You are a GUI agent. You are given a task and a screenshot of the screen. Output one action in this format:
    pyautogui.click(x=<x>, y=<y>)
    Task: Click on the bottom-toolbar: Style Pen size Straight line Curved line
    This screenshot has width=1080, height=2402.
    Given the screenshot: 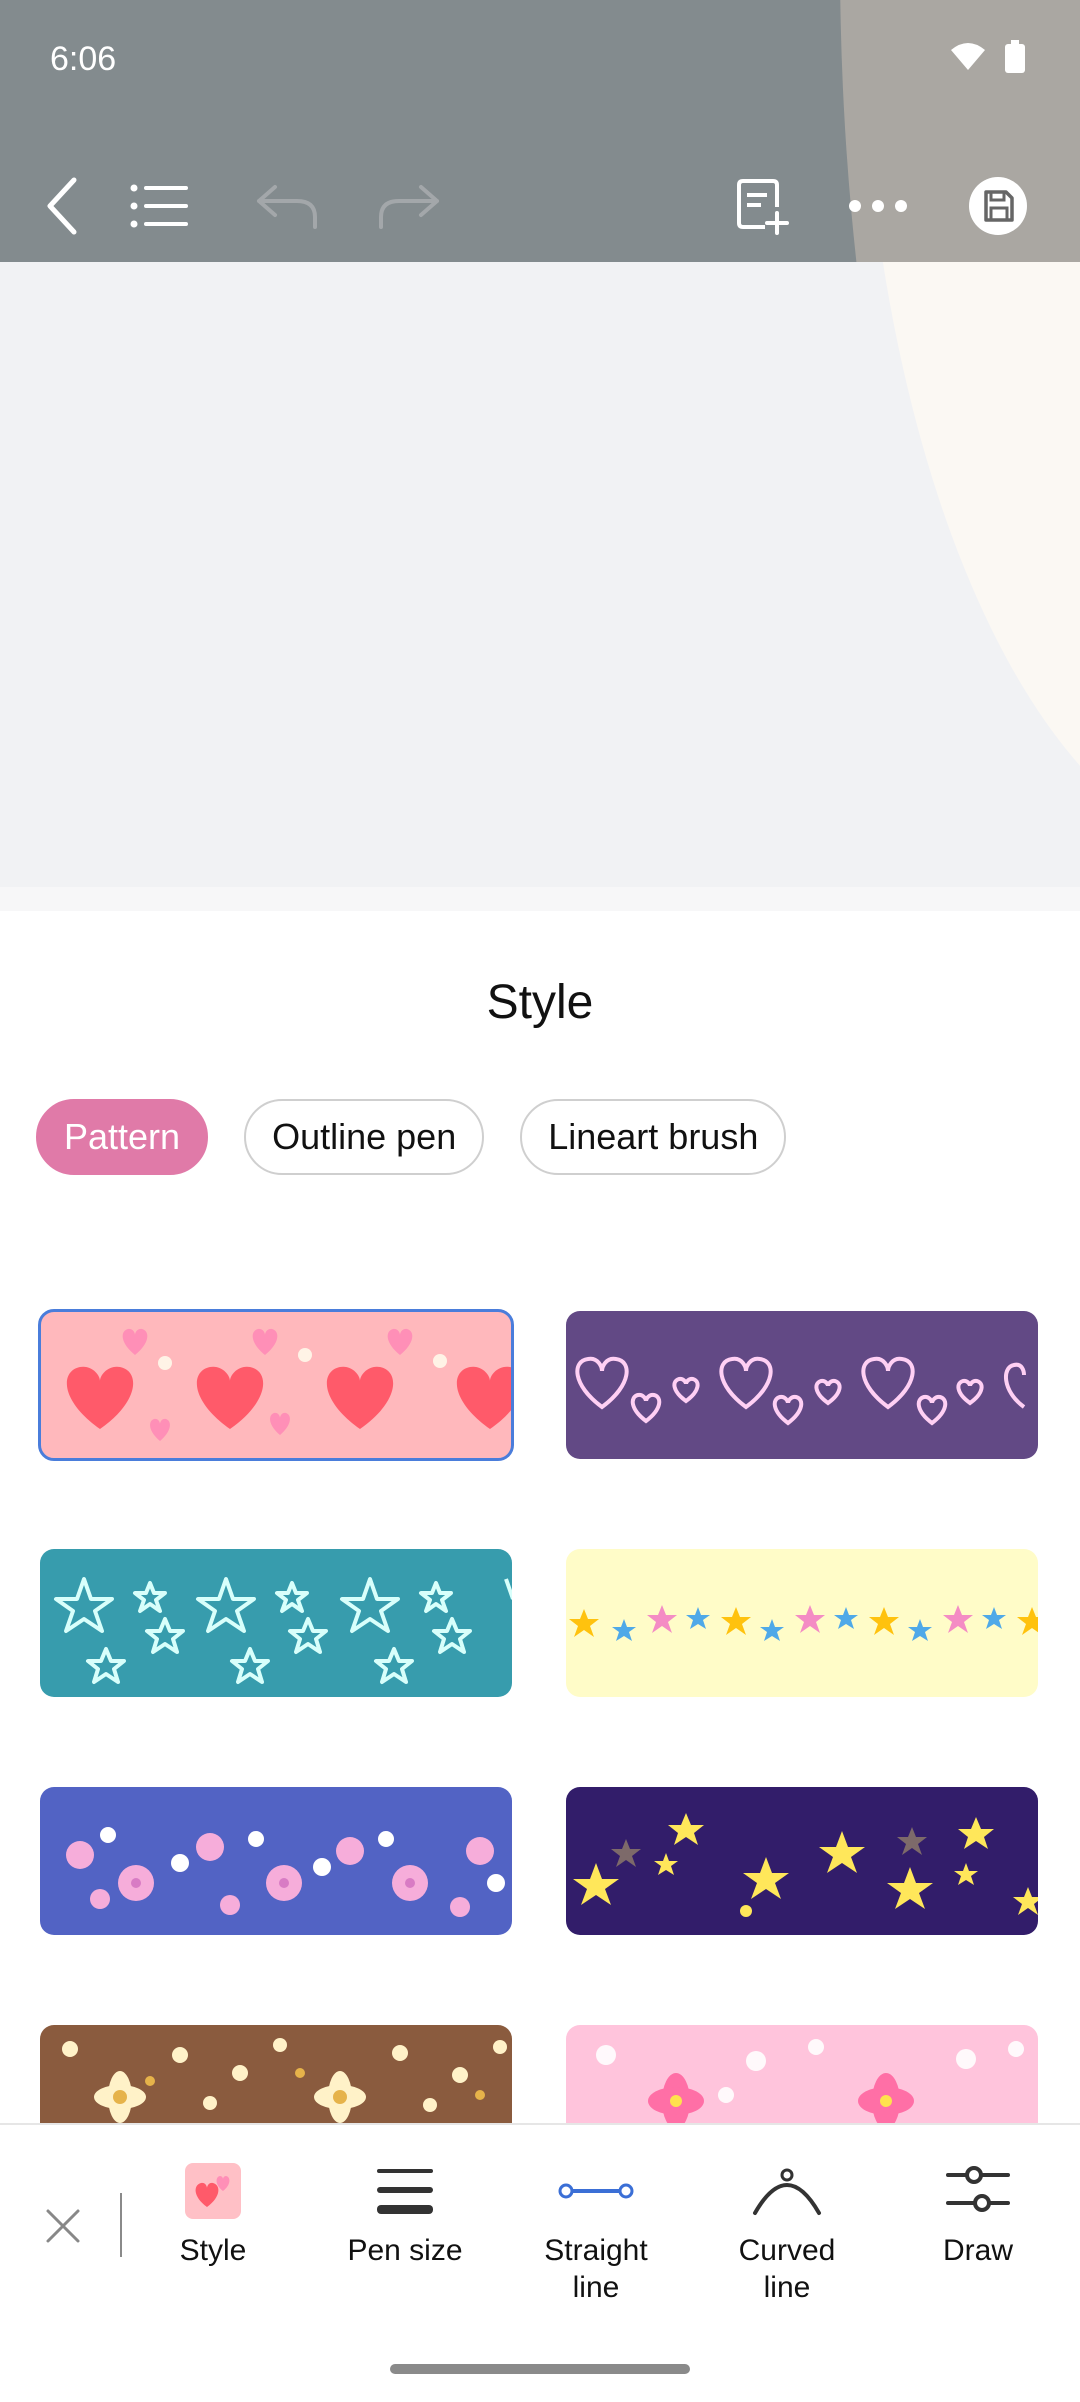 What is the action you would take?
    pyautogui.click(x=540, y=2262)
    